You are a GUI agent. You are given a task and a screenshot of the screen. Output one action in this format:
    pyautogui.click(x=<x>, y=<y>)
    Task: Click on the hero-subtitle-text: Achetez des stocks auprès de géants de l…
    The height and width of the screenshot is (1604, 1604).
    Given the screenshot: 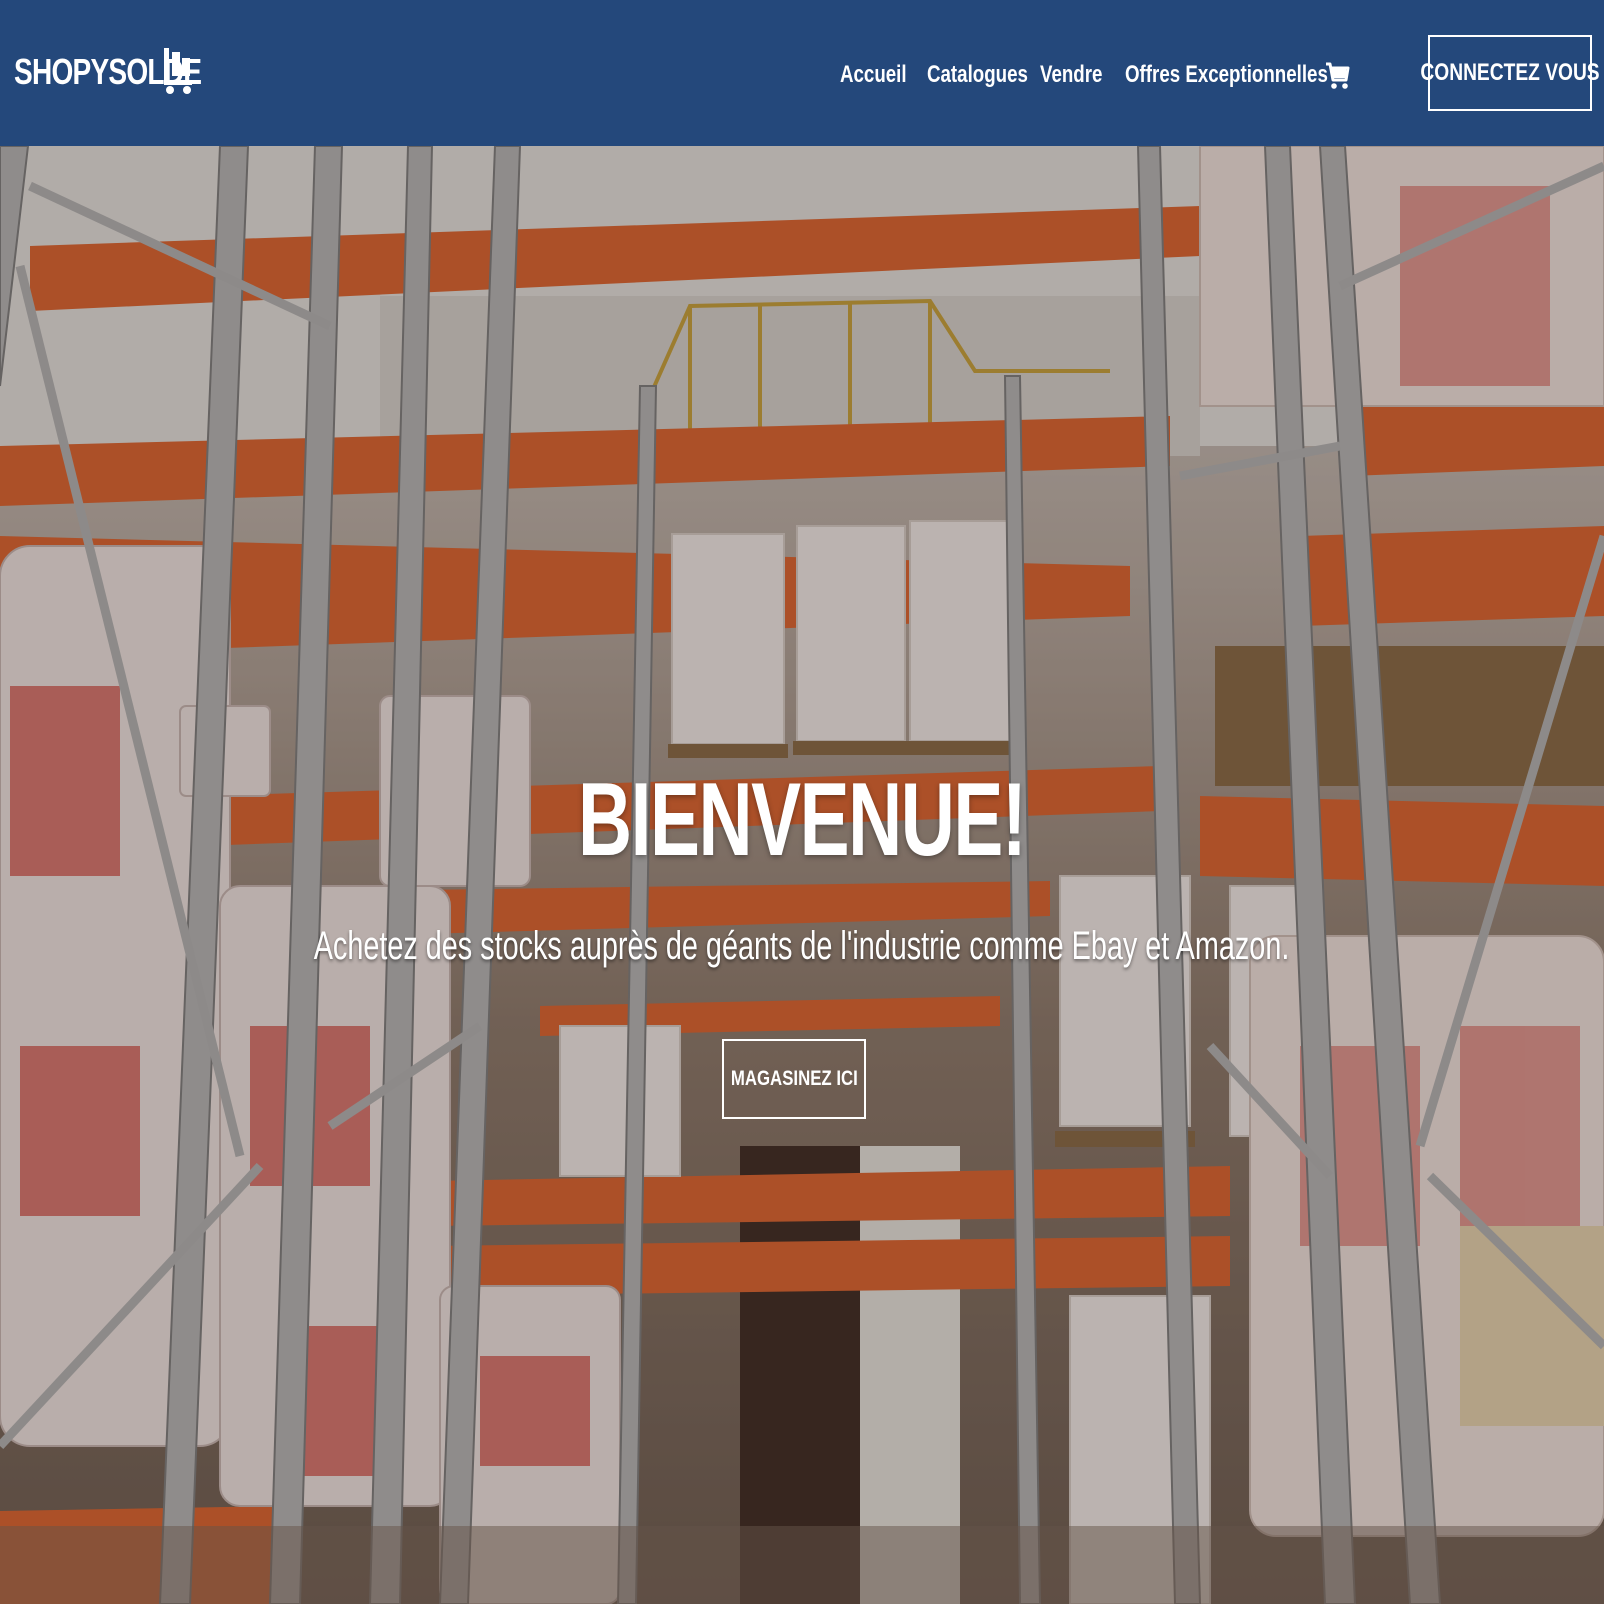 What is the action you would take?
    pyautogui.click(x=802, y=946)
    